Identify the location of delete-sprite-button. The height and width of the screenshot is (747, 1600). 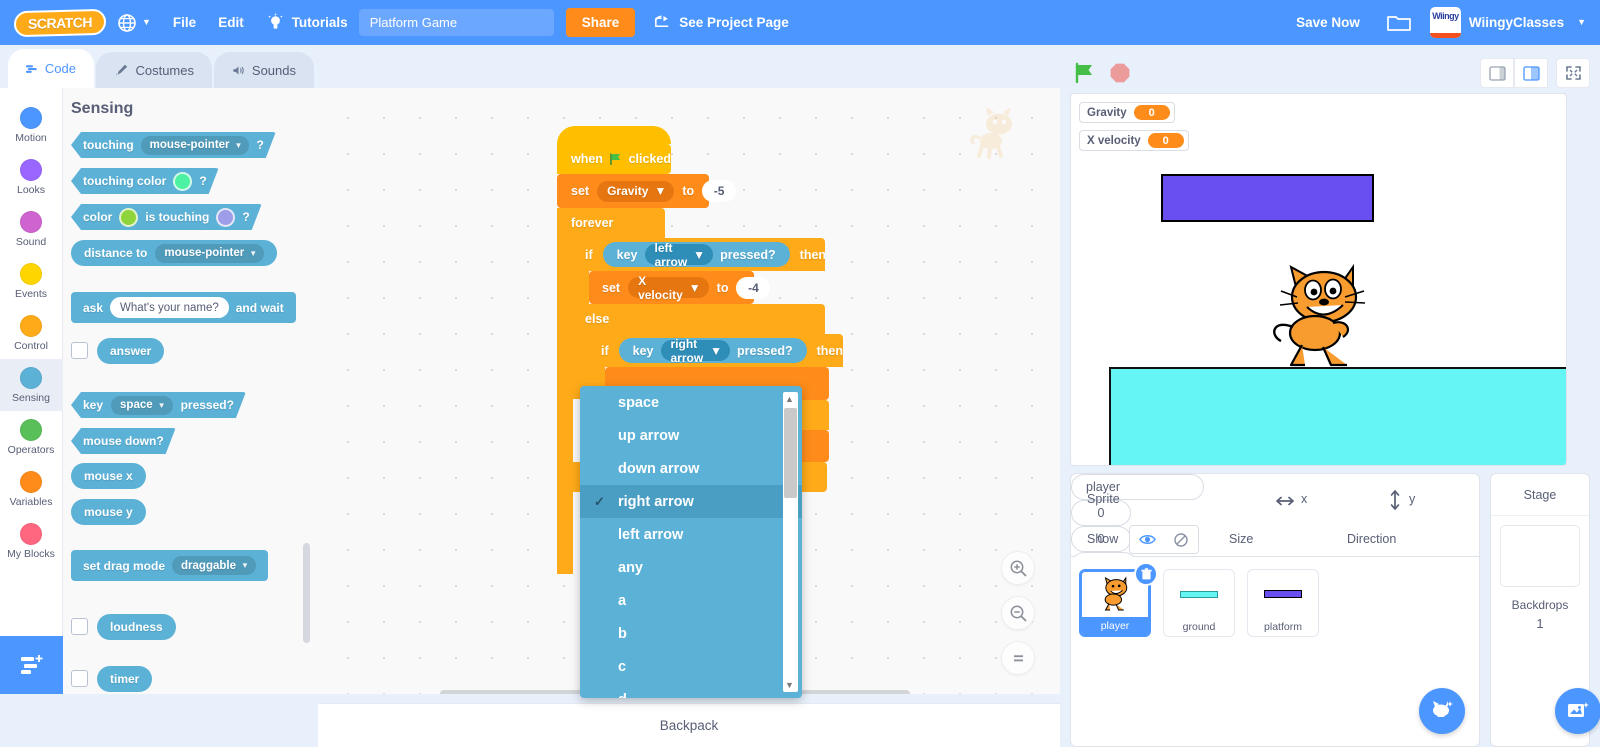
(1146, 574).